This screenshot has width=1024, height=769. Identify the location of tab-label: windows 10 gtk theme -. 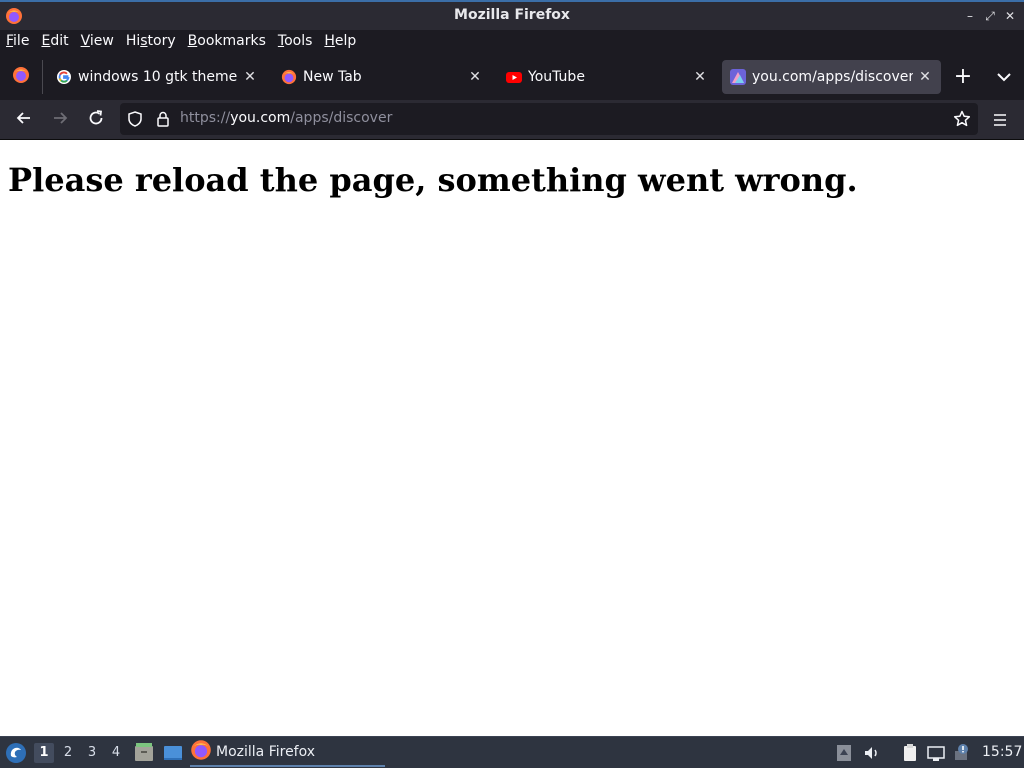
(158, 77).